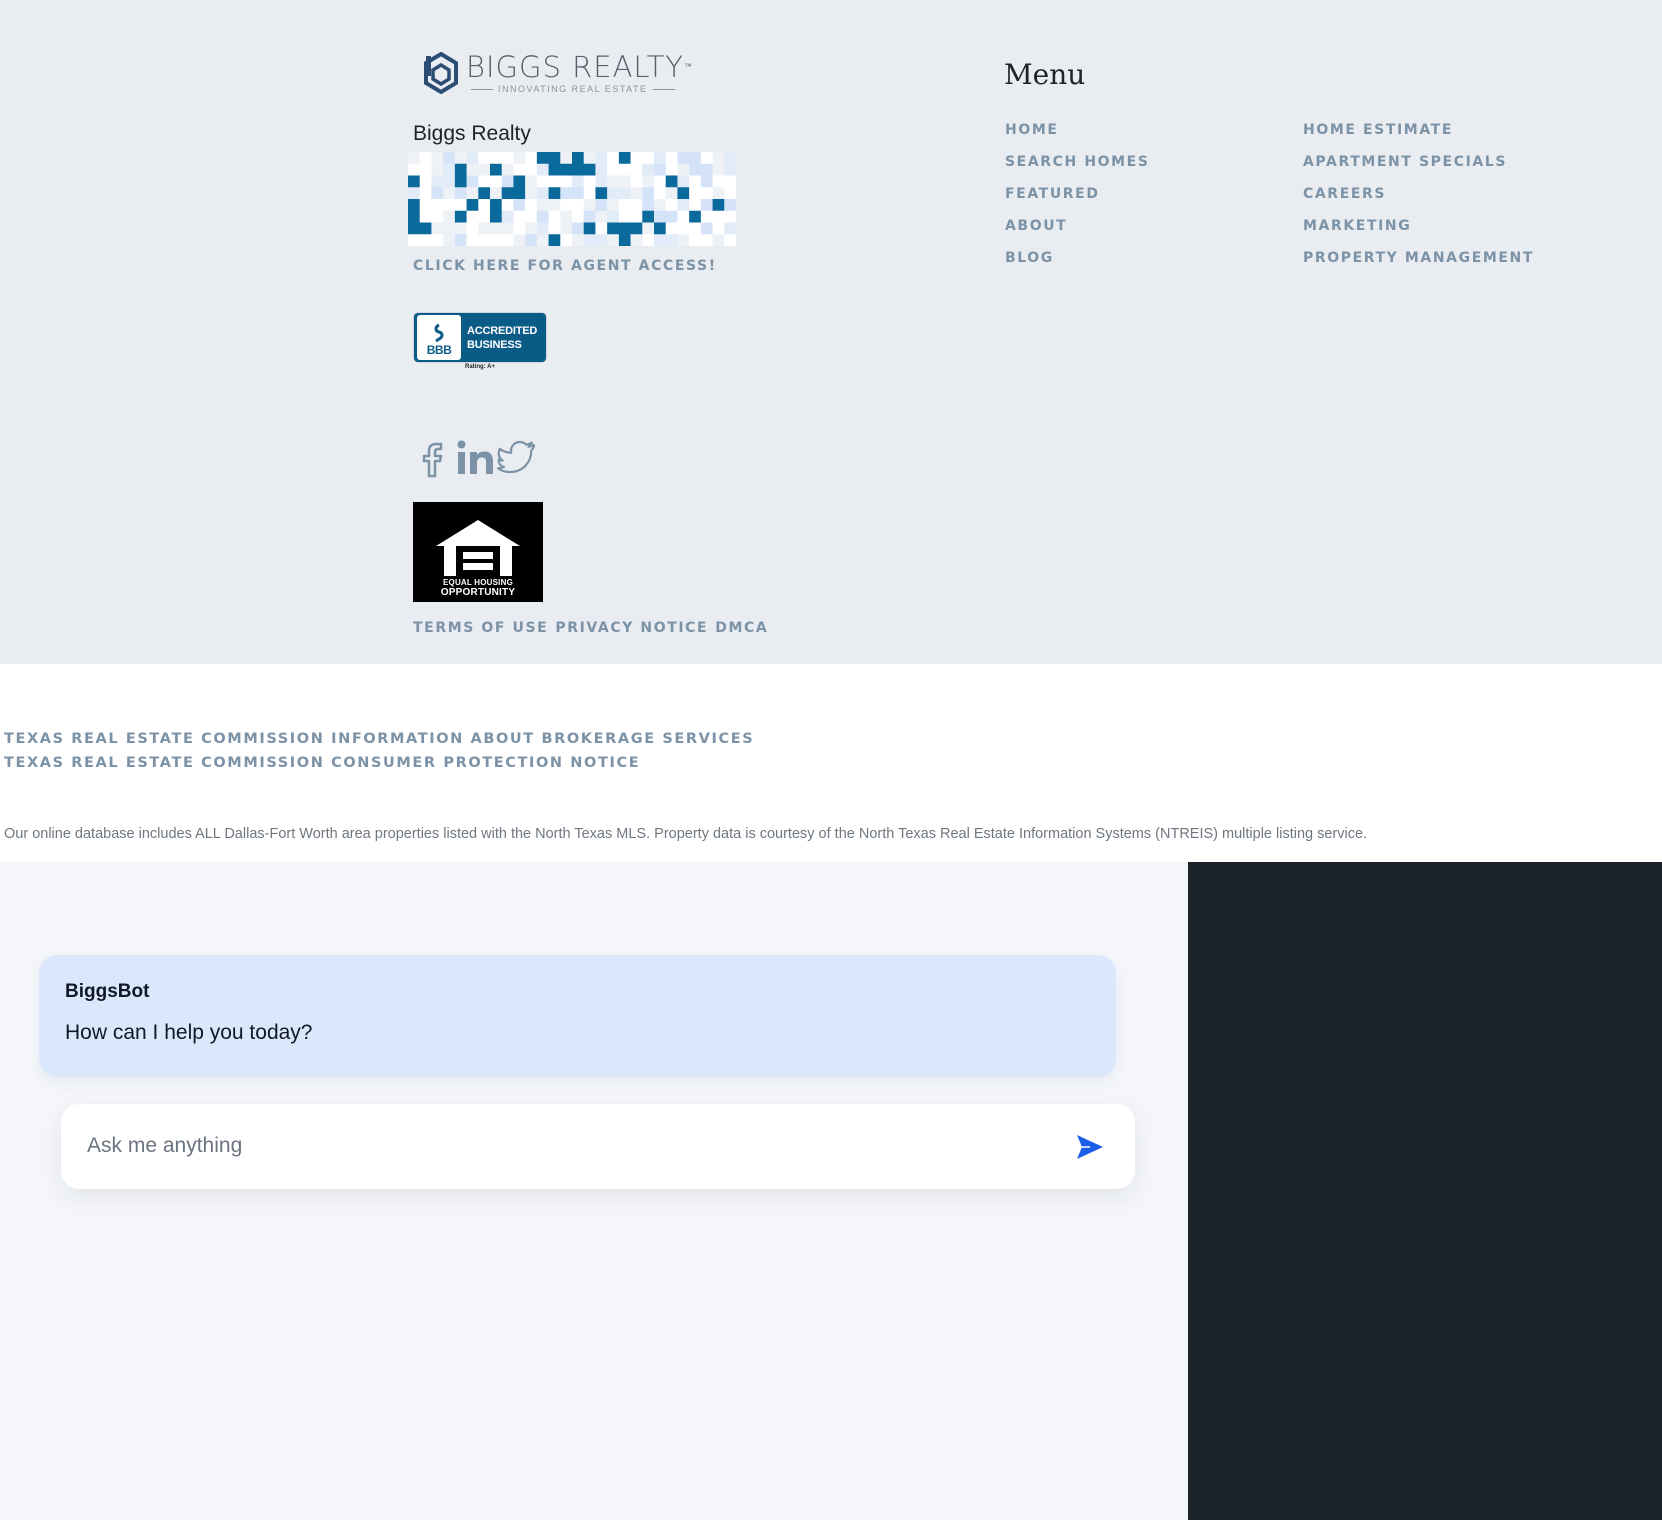 The image size is (1662, 1520). Describe the element at coordinates (565, 266) in the screenshot. I see `agent-access-link: CLICK HERE FOR AGENT ACCESS!` at that location.